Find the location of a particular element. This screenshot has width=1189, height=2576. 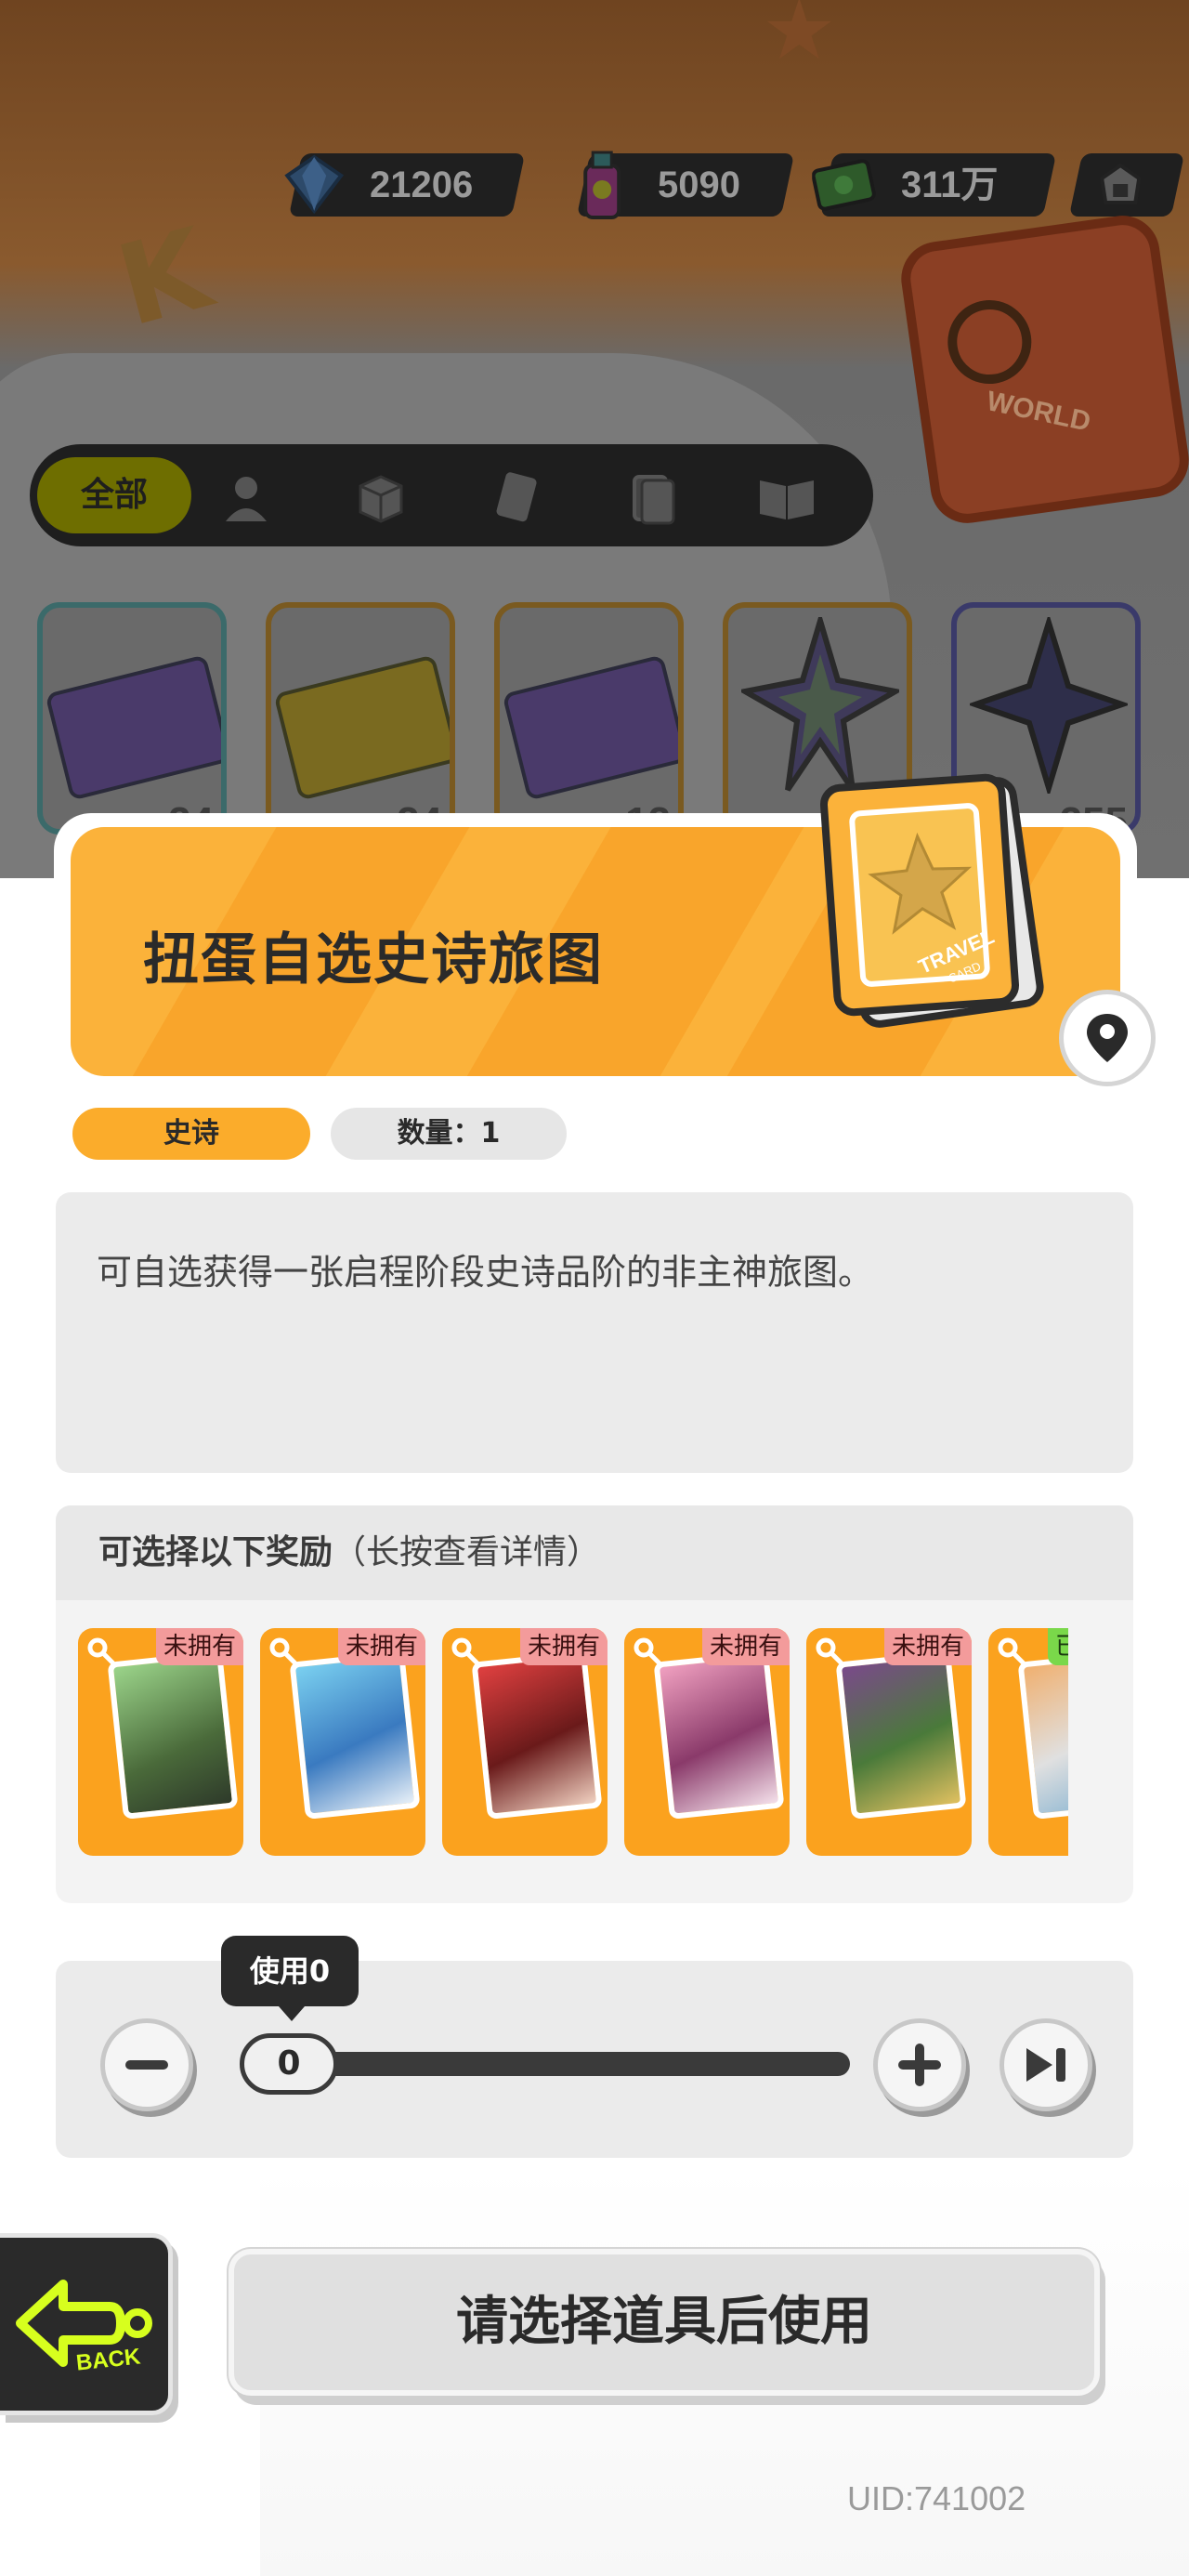

location-pin-icon is located at coordinates (1108, 1038).